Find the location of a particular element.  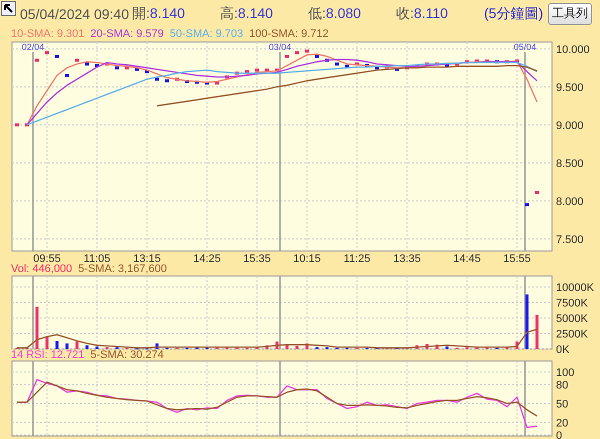

axis-label: 20 is located at coordinates (562, 423).